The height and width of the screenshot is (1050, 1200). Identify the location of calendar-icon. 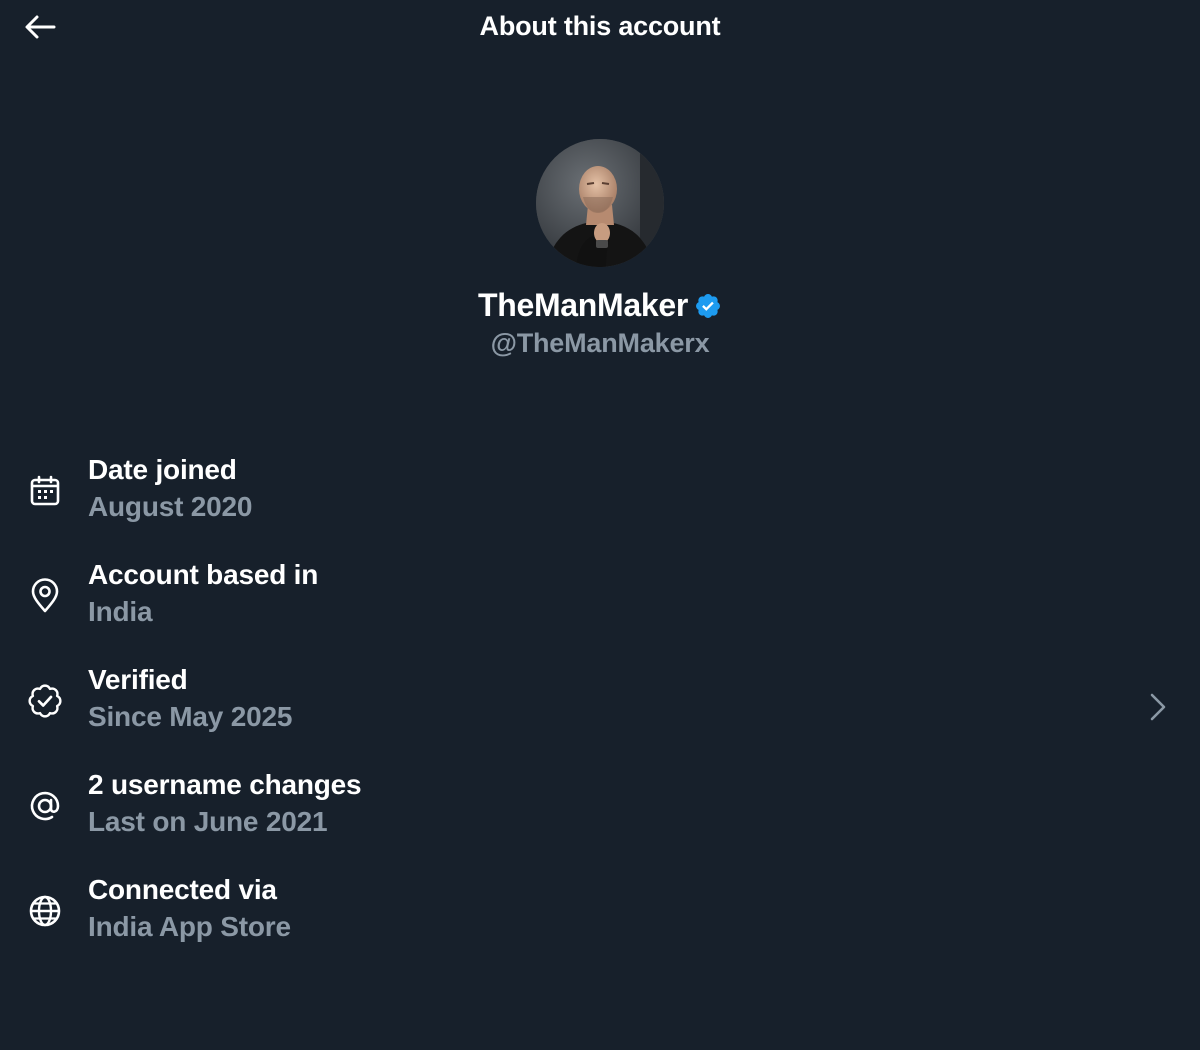
(45, 490).